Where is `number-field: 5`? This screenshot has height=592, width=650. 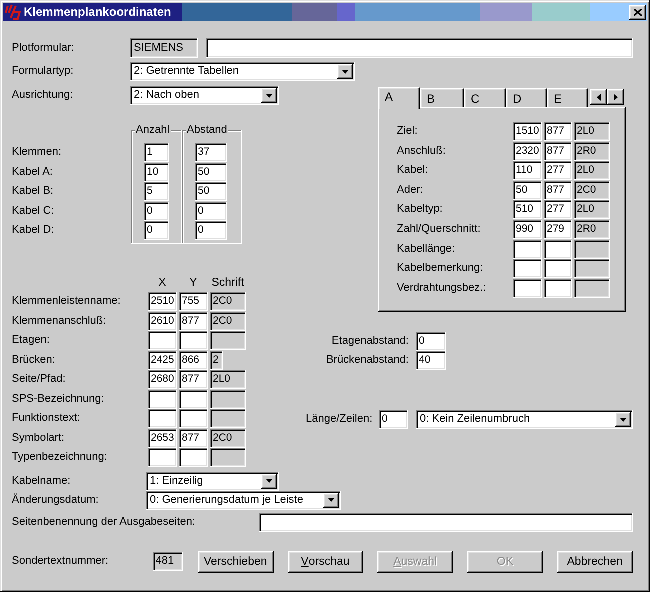
number-field: 5 is located at coordinates (156, 191).